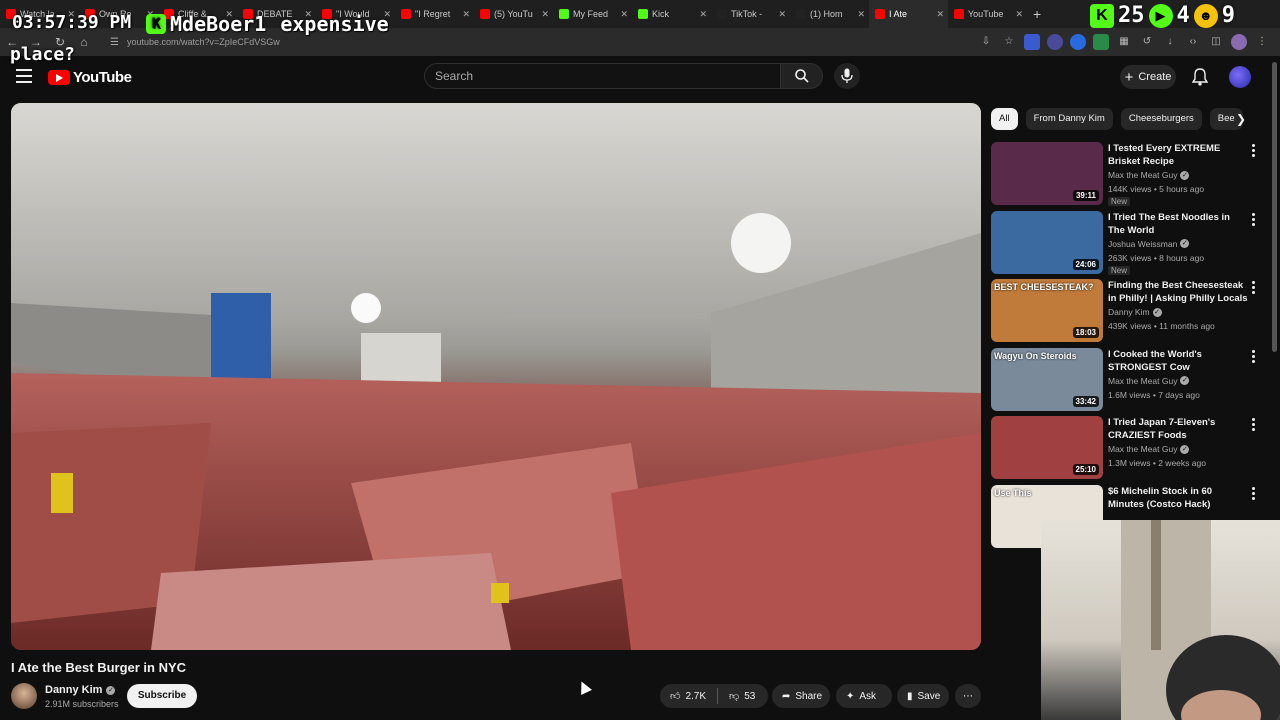 Image resolution: width=1280 pixels, height=720 pixels. Describe the element at coordinates (1178, 155) in the screenshot. I see `video-title: I Tested Every EXTREME Brisket Recipe` at that location.